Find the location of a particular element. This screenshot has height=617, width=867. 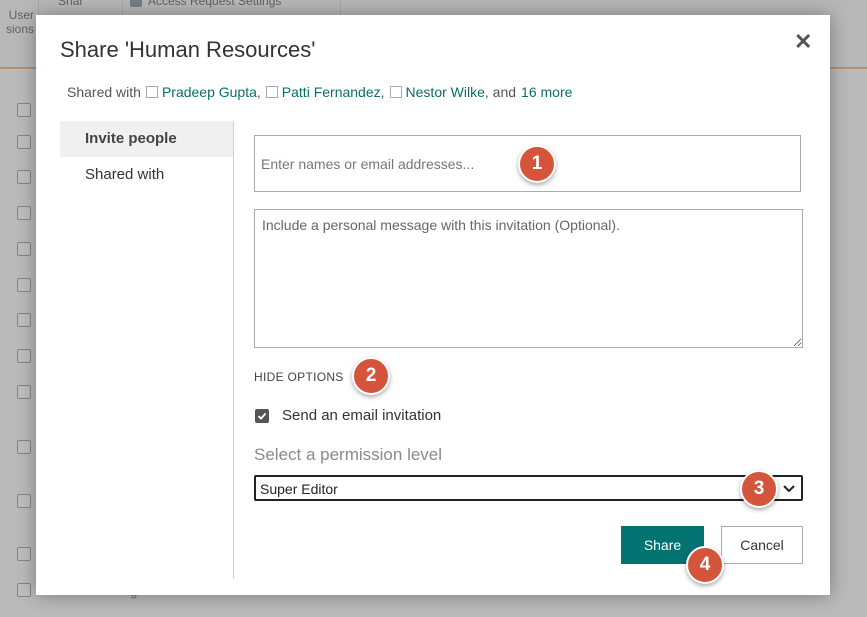

shared-person: Patti Fernandez, is located at coordinates (323, 92).